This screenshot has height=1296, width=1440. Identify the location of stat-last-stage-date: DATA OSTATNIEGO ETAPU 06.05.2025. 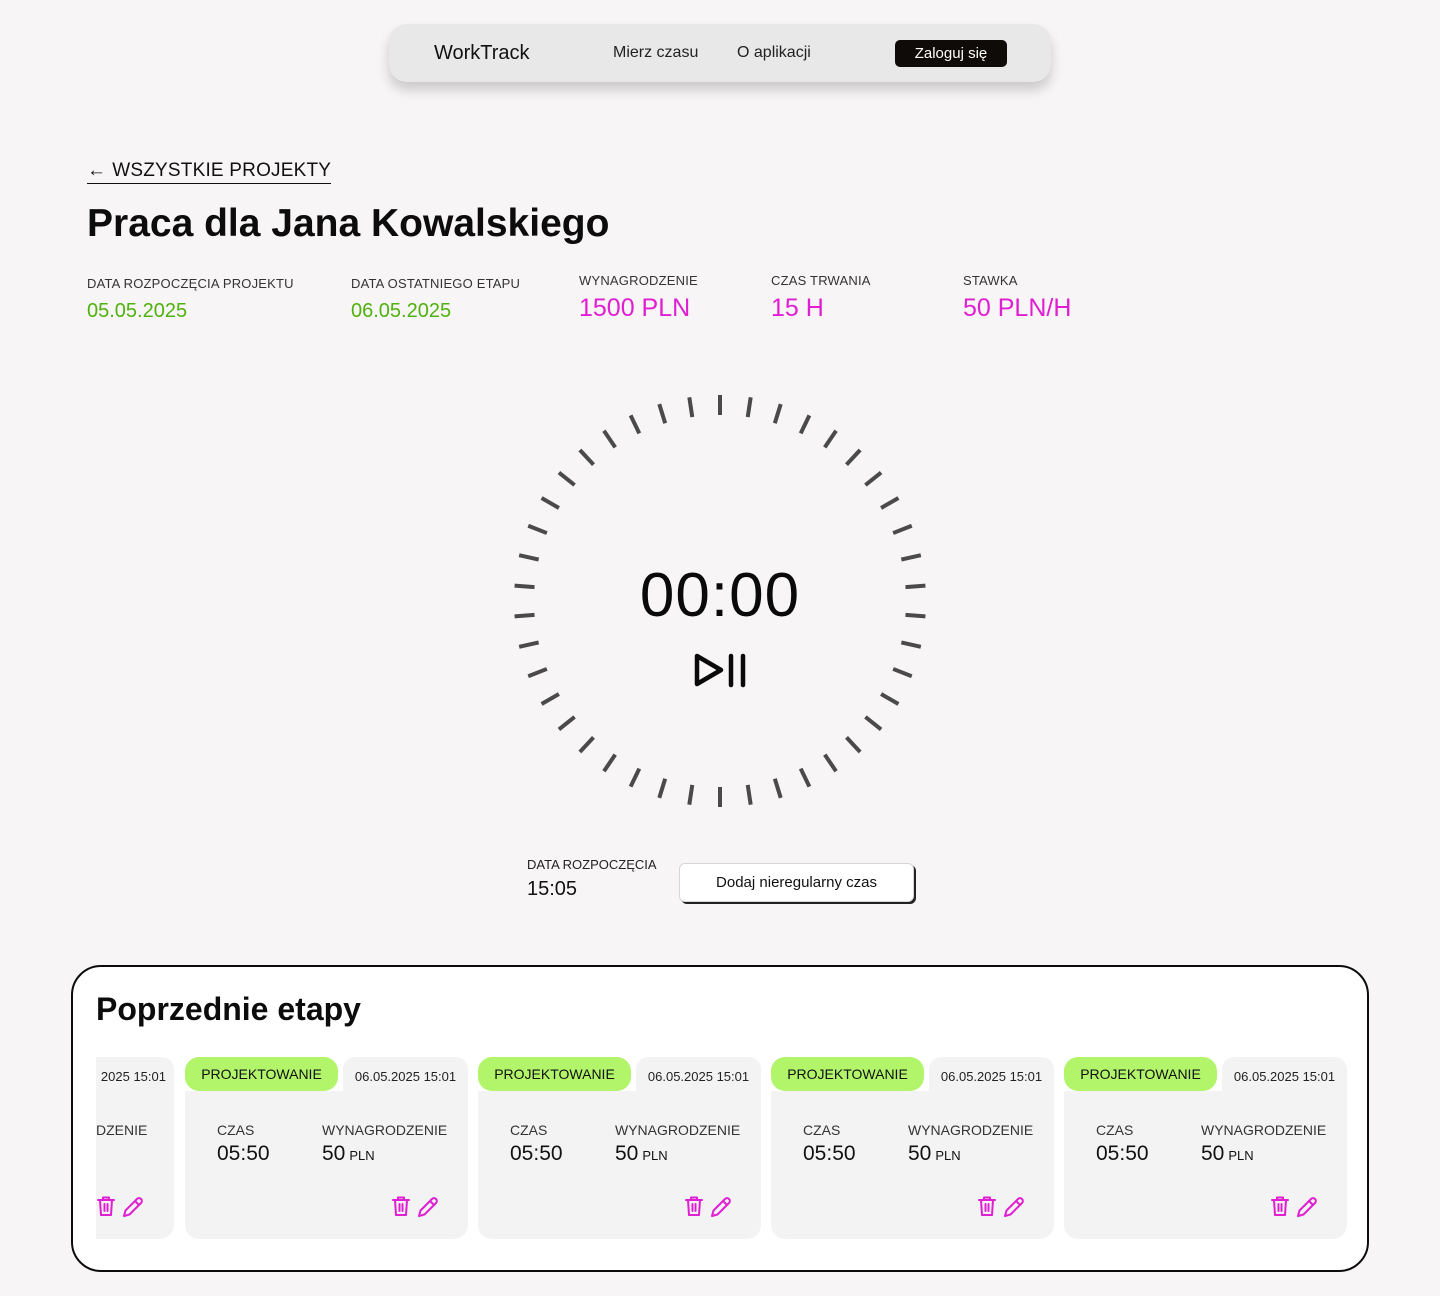
(435, 299).